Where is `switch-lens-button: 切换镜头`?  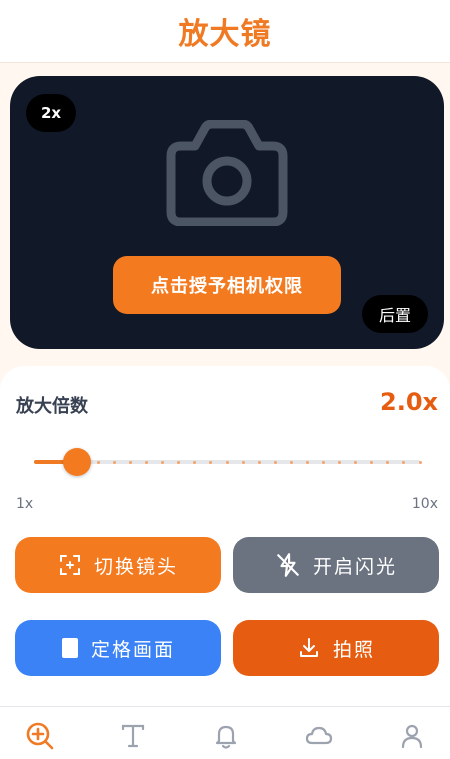
switch-lens-button: 切换镜头 is located at coordinates (118, 565).